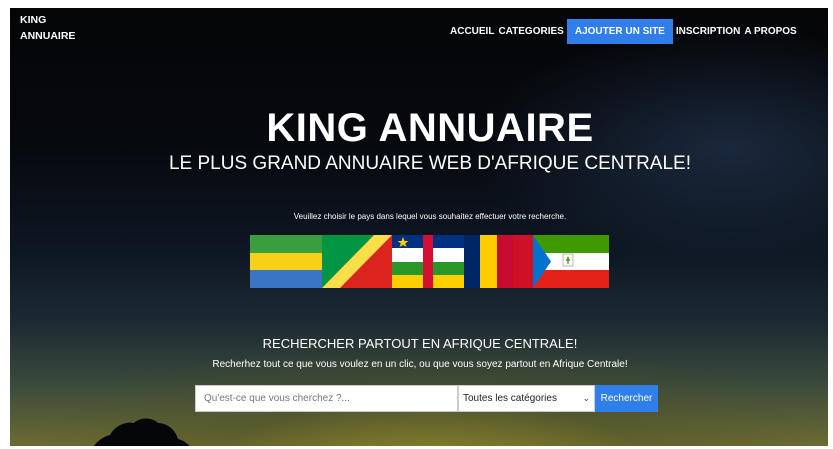 Image resolution: width=833 pixels, height=449 pixels. I want to click on category-select: Toutes les catégories ⌄, so click(526, 398).